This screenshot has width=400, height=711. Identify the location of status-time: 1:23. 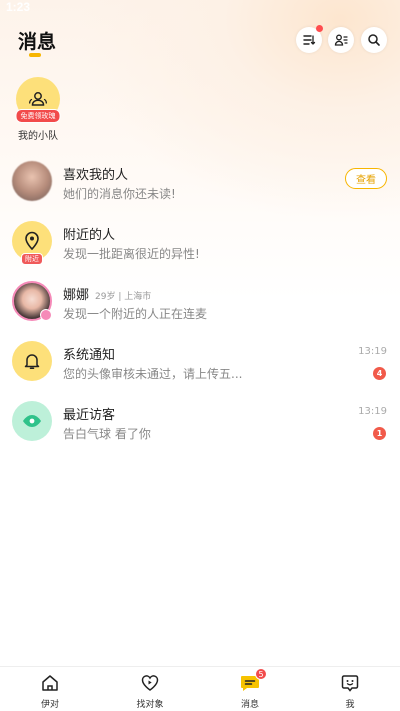
(18, 7).